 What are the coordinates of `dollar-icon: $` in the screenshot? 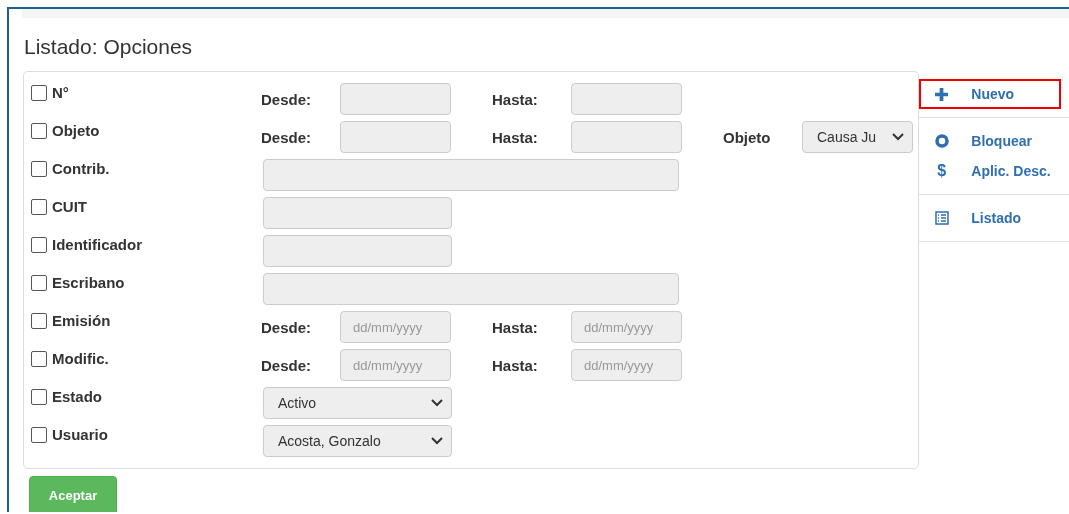 It's located at (941, 171).